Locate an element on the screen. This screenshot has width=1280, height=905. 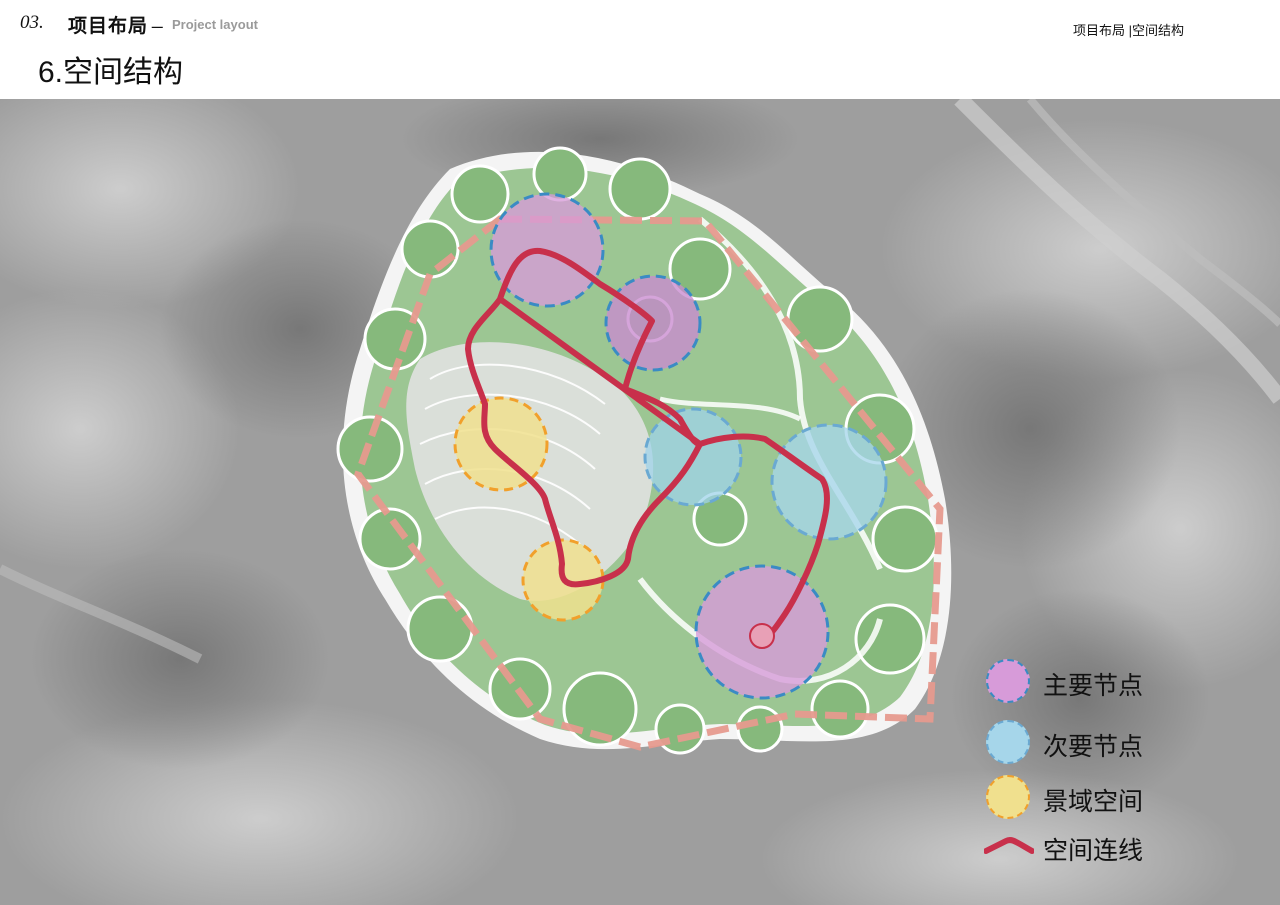
map-legend: 主要节点 次要节点 景域空间 空间连线 is located at coordinates (1120, 765).